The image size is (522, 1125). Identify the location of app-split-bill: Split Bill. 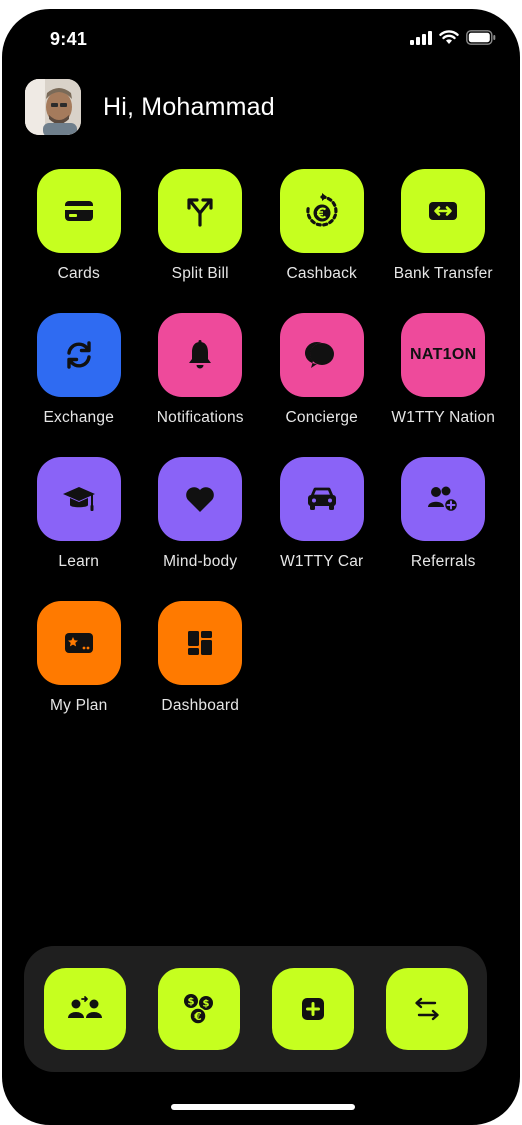
(201, 241).